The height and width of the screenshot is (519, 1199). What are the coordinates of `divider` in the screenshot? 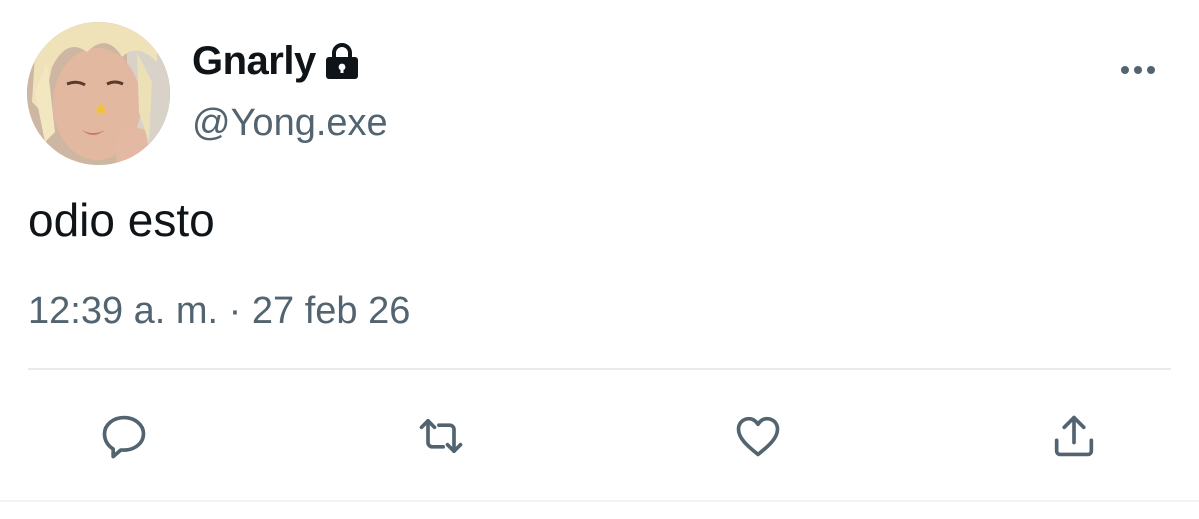 It's located at (599, 369).